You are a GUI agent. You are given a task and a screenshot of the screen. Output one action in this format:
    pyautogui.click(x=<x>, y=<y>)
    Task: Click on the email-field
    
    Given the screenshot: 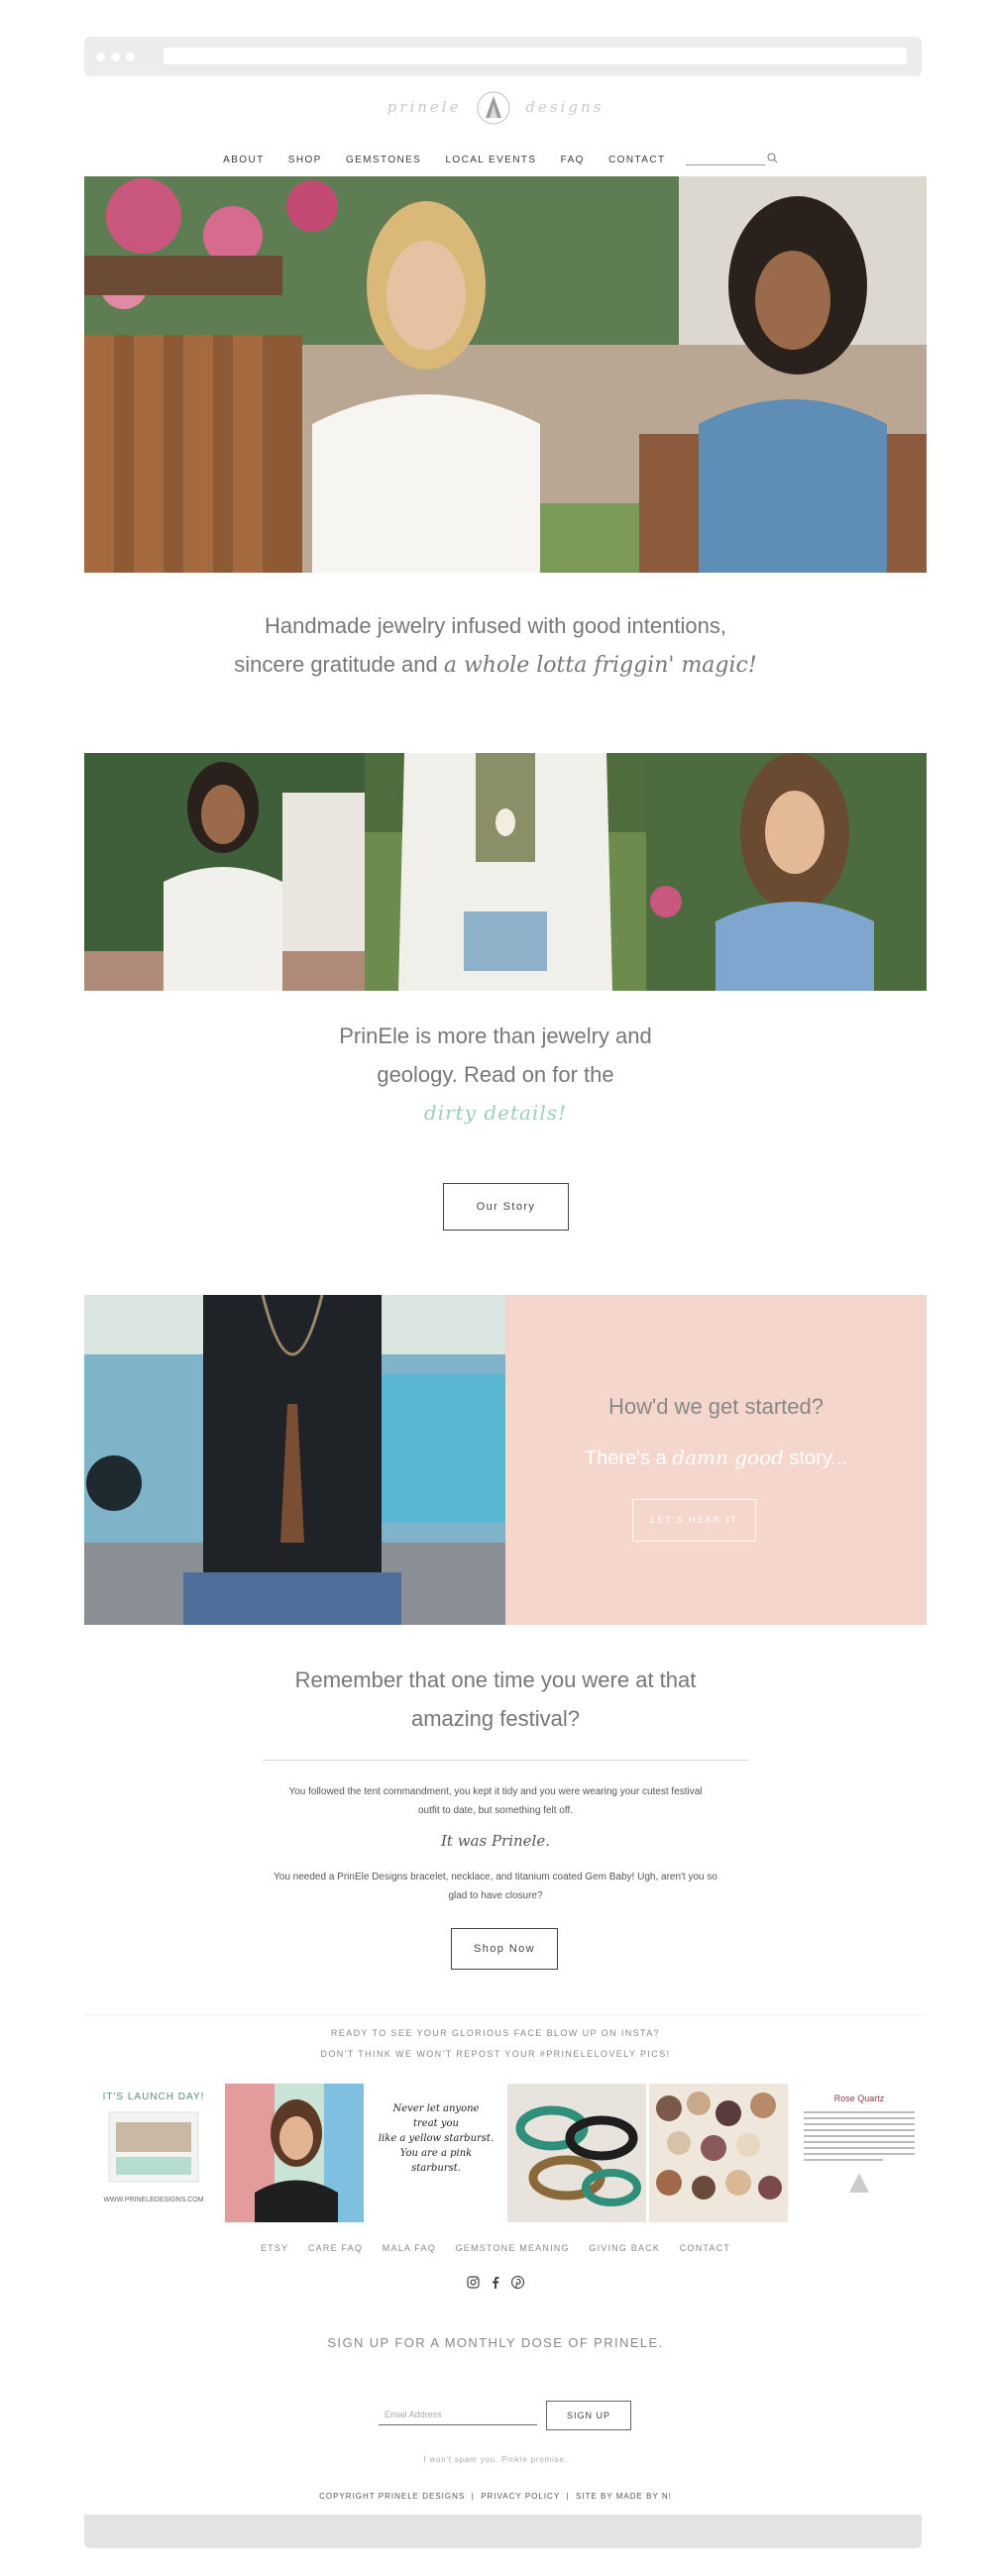 What is the action you would take?
    pyautogui.click(x=458, y=2414)
    